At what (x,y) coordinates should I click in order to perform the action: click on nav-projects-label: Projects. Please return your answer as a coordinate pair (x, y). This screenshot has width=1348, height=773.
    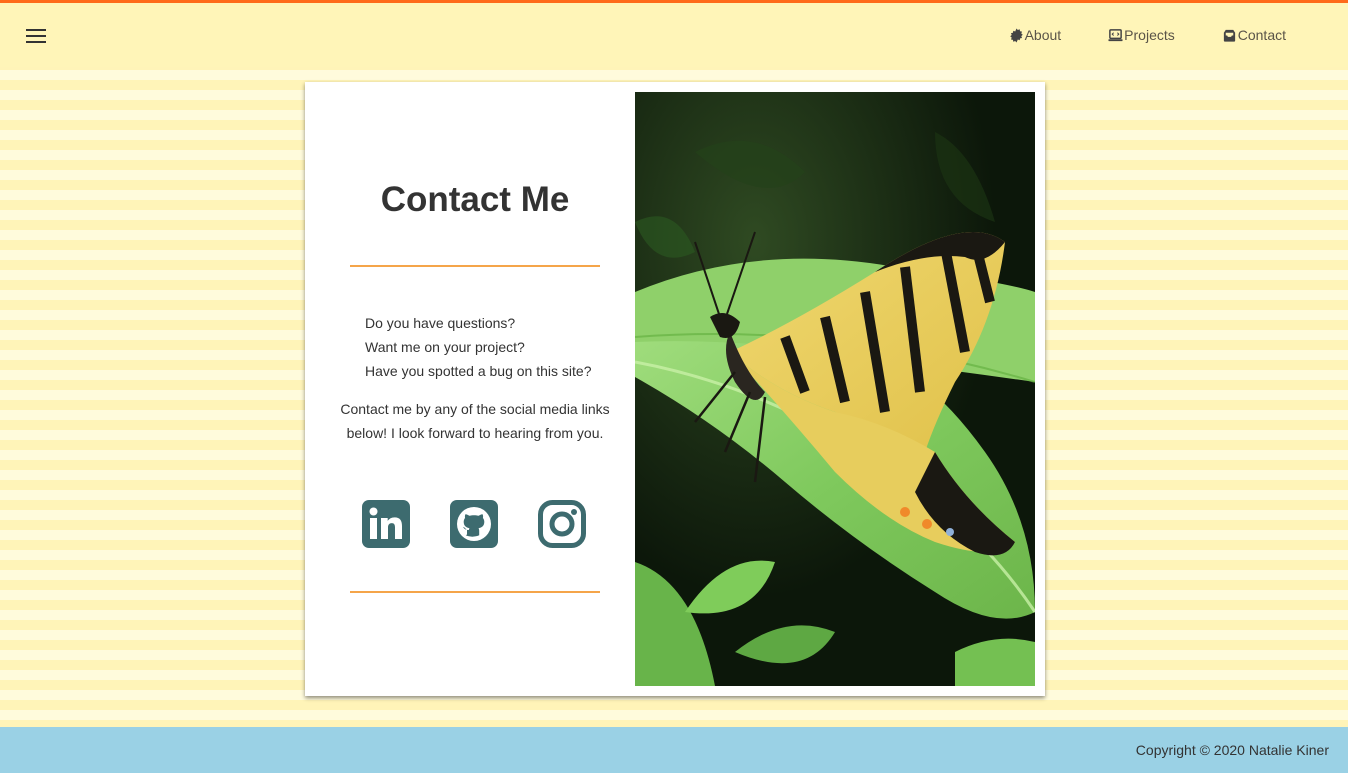
    Looking at the image, I should click on (1149, 35).